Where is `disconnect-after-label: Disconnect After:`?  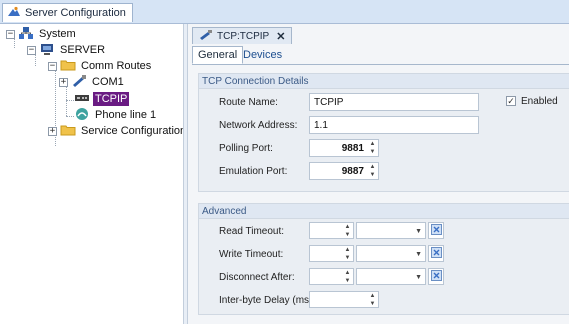 disconnect-after-label: Disconnect After: is located at coordinates (257, 277).